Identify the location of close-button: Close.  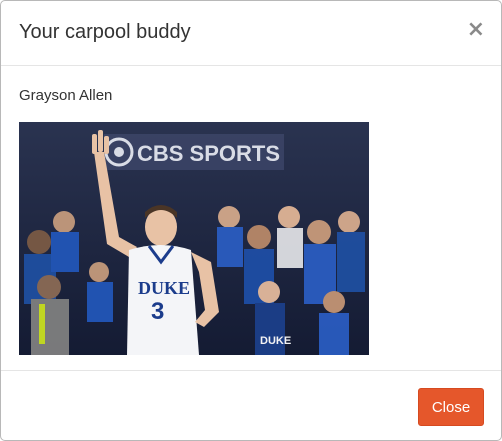
(451, 407).